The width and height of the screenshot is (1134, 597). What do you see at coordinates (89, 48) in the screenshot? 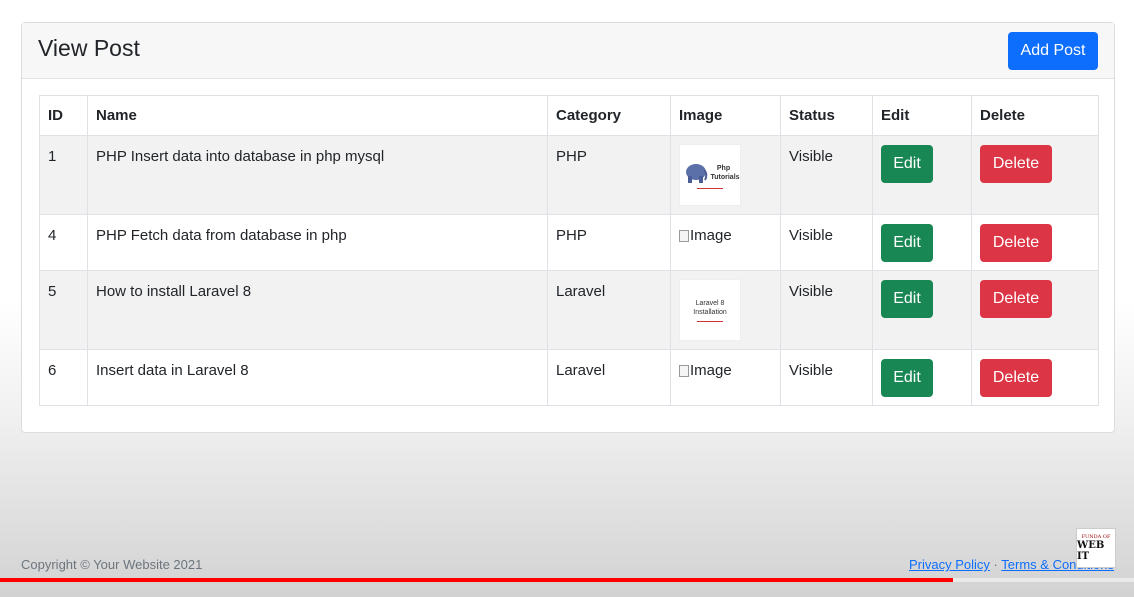
I see `page-title: View Post` at bounding box center [89, 48].